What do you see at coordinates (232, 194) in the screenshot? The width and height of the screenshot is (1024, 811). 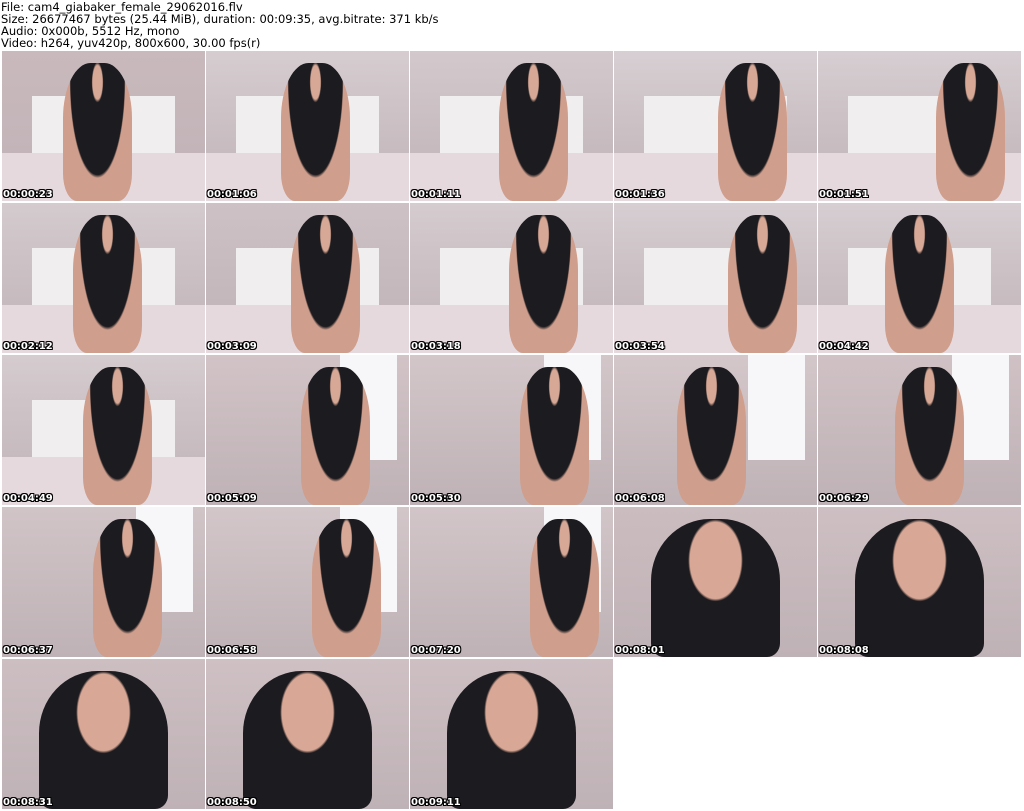 I see `thumbnail-timestamp: 00:01:06` at bounding box center [232, 194].